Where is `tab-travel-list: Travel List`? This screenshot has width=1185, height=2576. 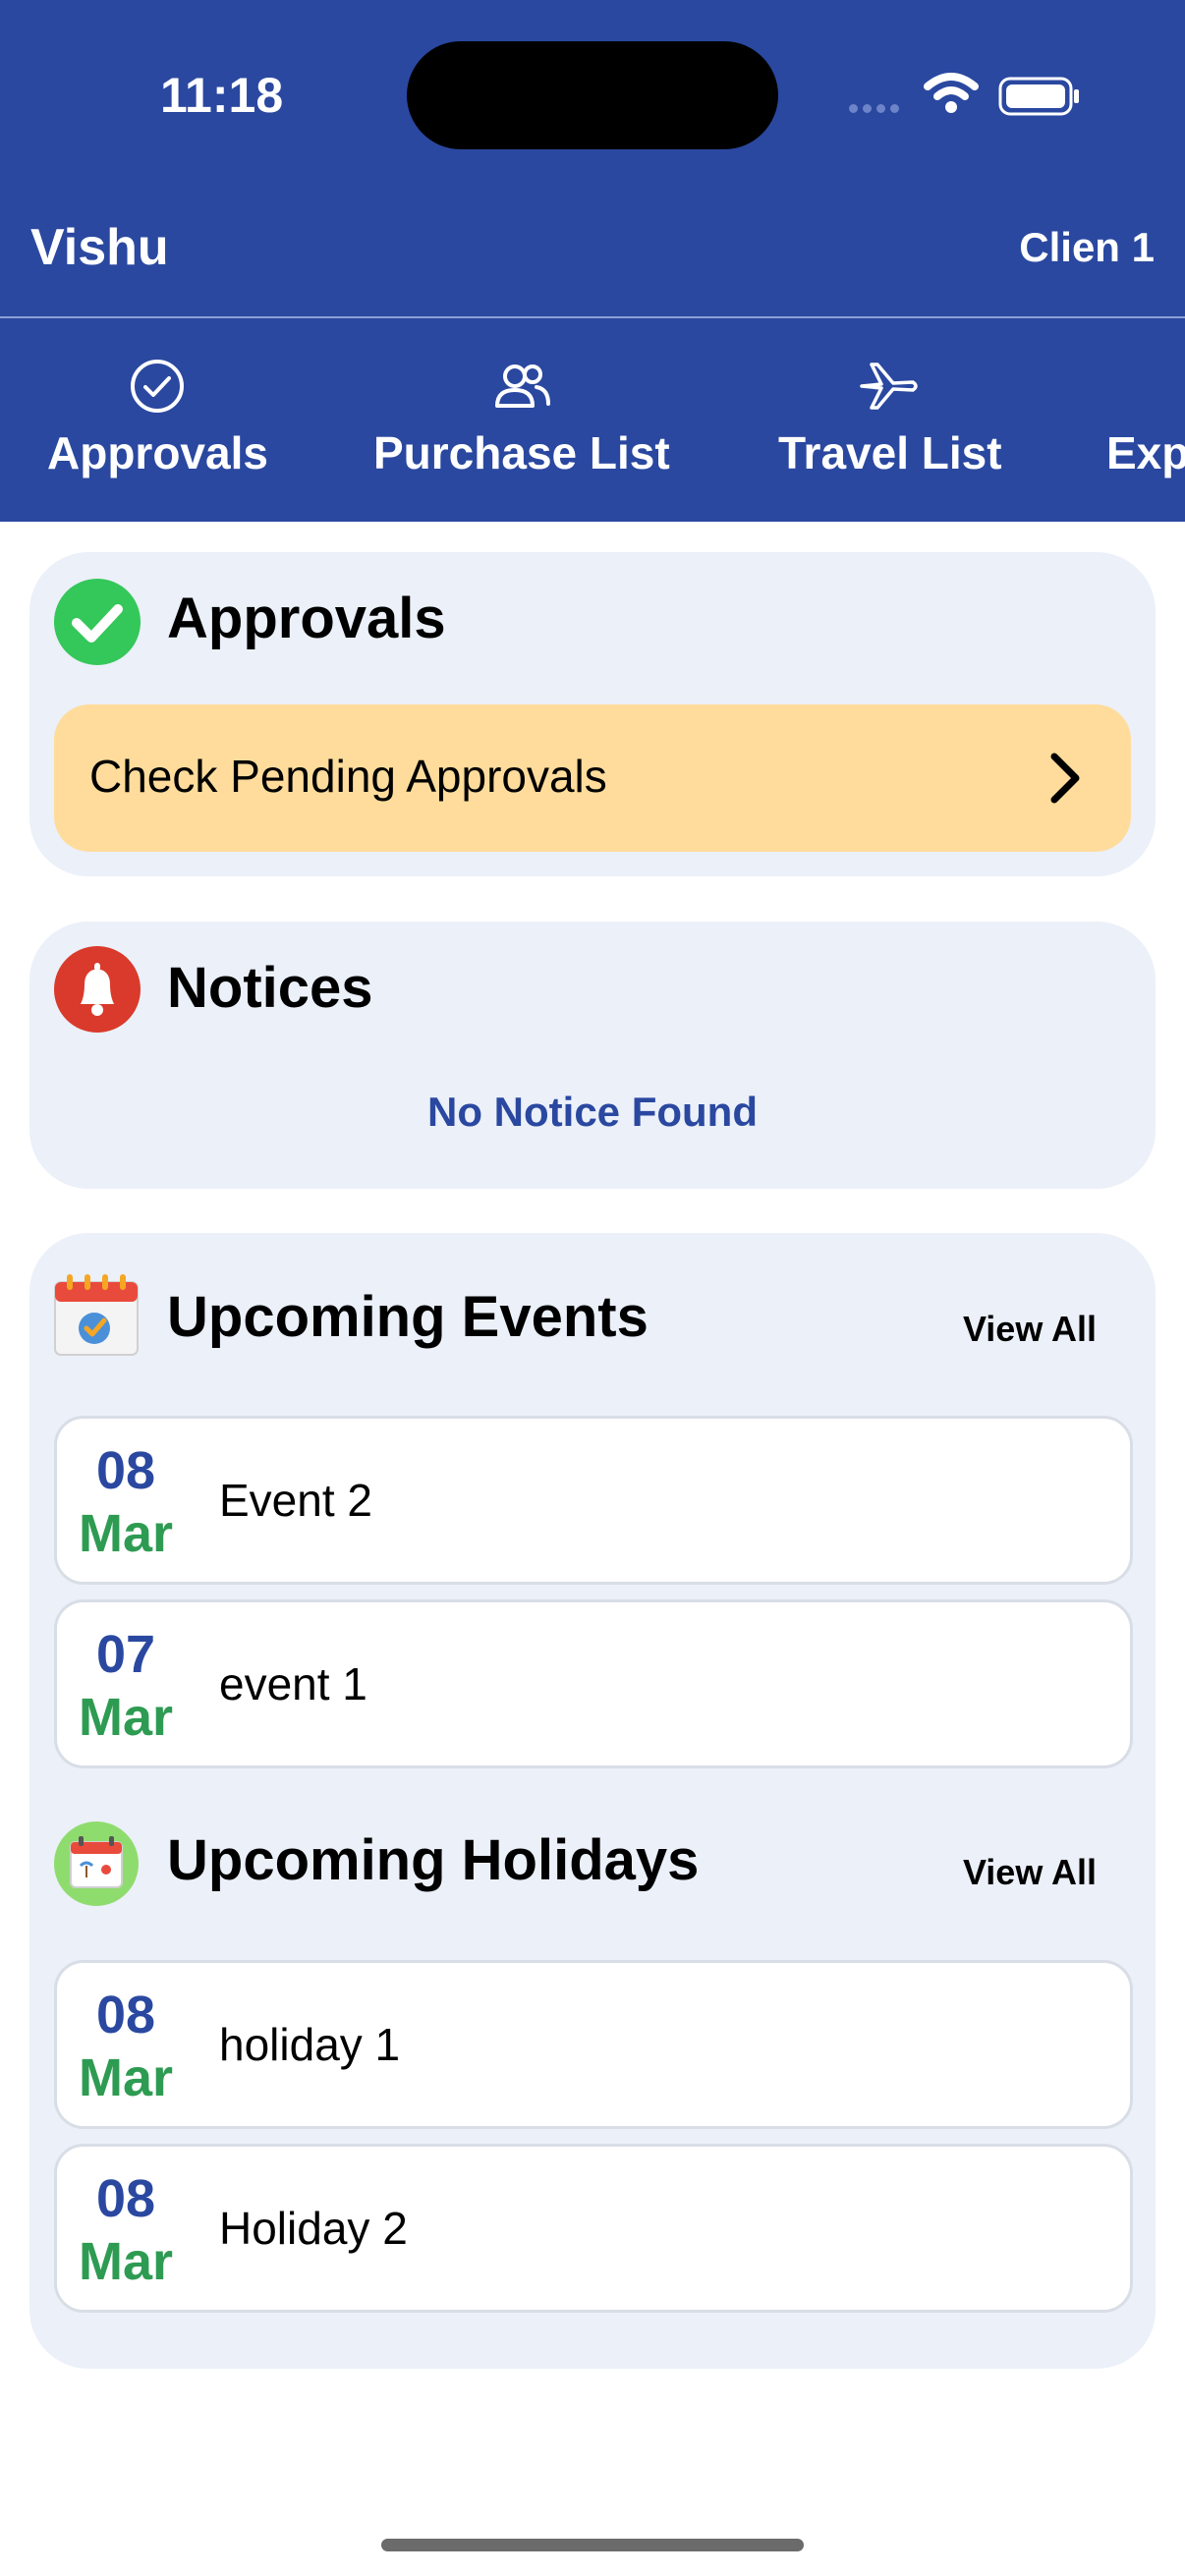 tab-travel-list: Travel List is located at coordinates (890, 416).